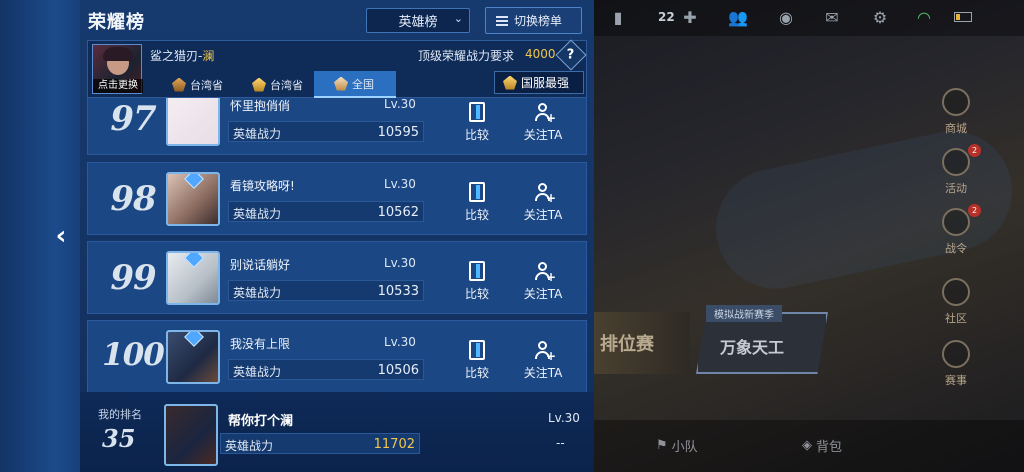 This screenshot has width=1024, height=472. I want to click on table-row: 98 看镜攻略呀! Lv.30 英雄战力 10562 比较 + 关注TA, so click(337, 198).